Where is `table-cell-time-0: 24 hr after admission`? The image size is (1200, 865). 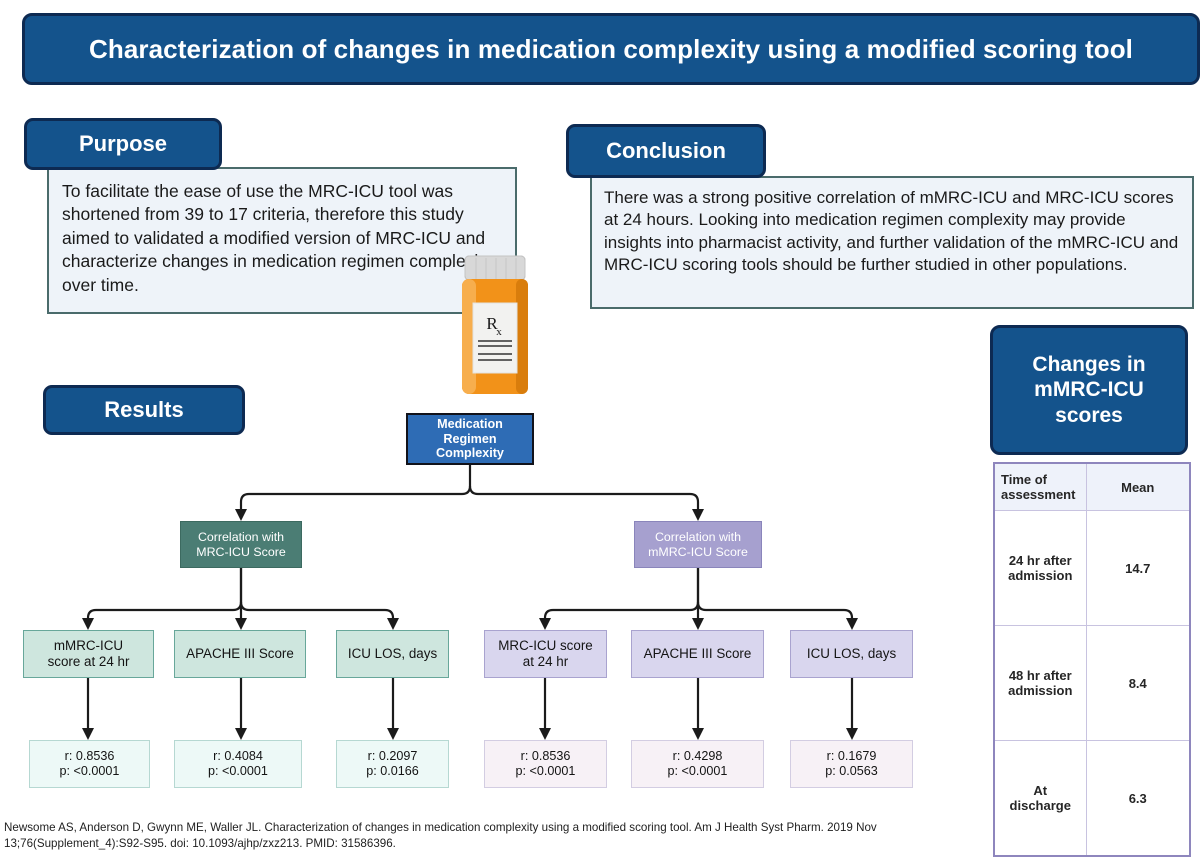 table-cell-time-0: 24 hr after admission is located at coordinates (1040, 568).